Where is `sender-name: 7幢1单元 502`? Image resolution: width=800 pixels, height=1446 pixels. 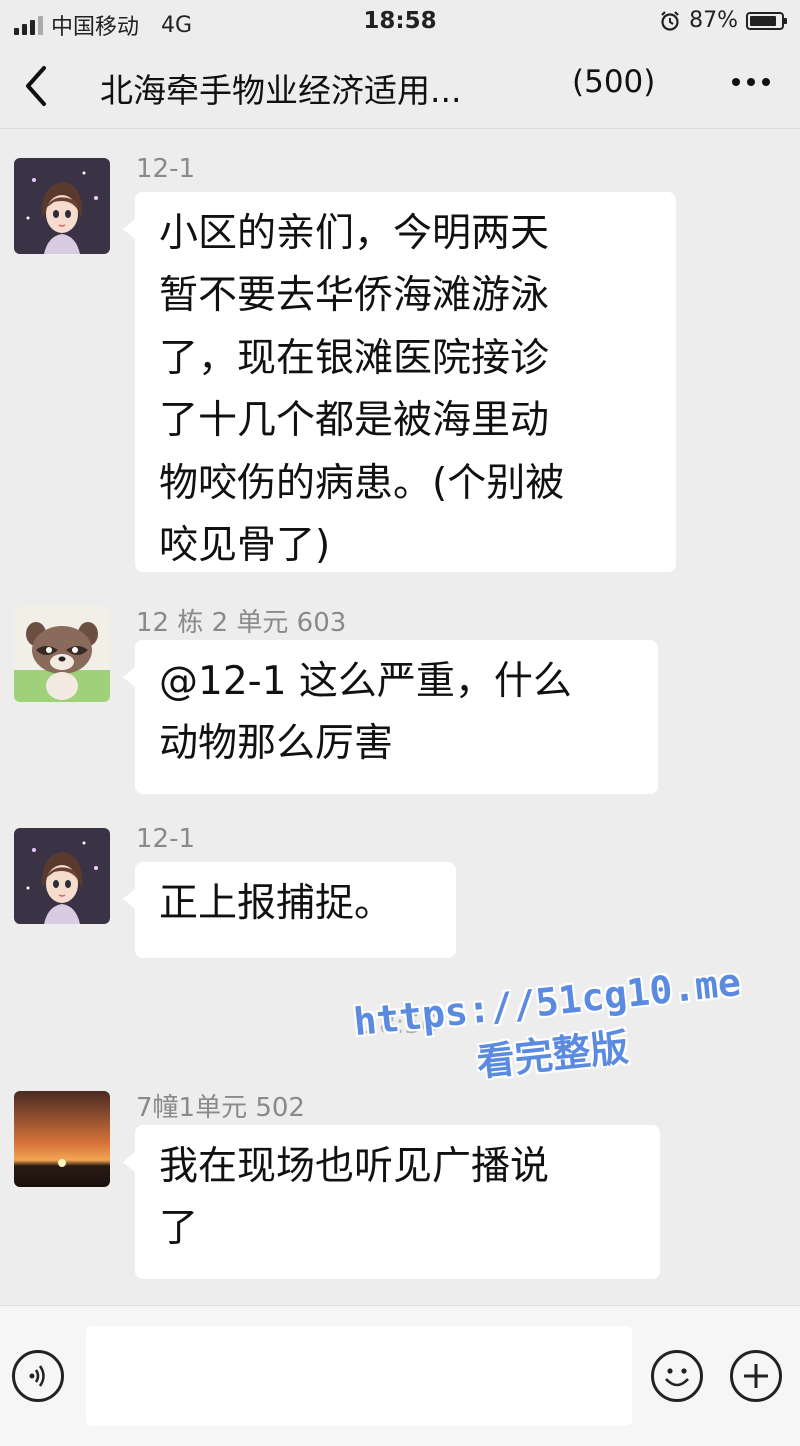
sender-name: 7幢1单元 502 is located at coordinates (220, 1108).